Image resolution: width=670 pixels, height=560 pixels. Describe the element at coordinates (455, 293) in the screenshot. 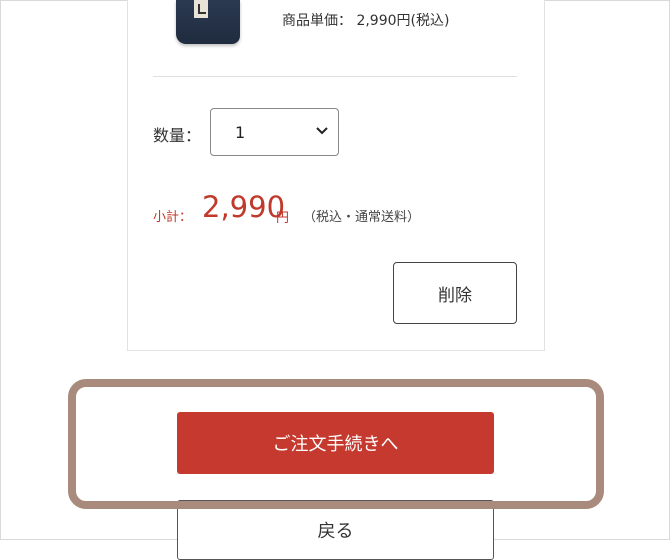

I see `delete-button: 削除` at that location.